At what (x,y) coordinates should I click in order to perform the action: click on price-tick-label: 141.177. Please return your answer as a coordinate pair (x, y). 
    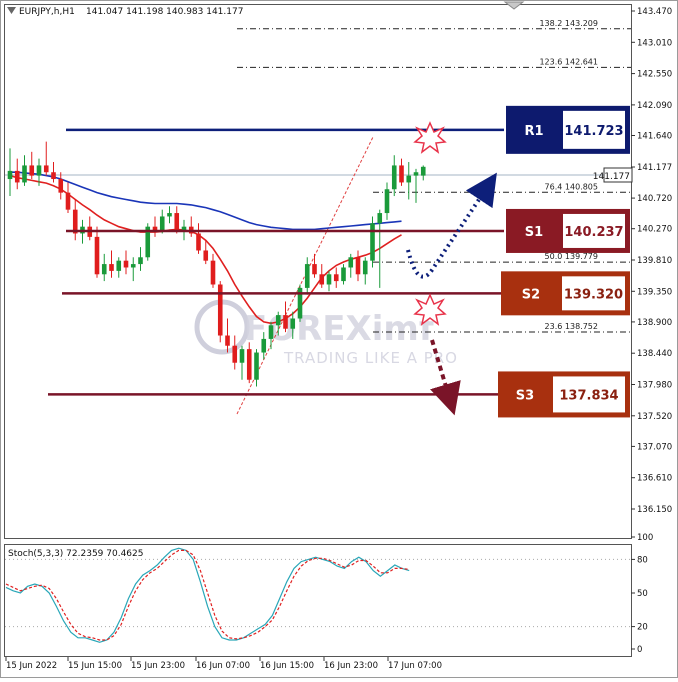
    Looking at the image, I should click on (654, 168).